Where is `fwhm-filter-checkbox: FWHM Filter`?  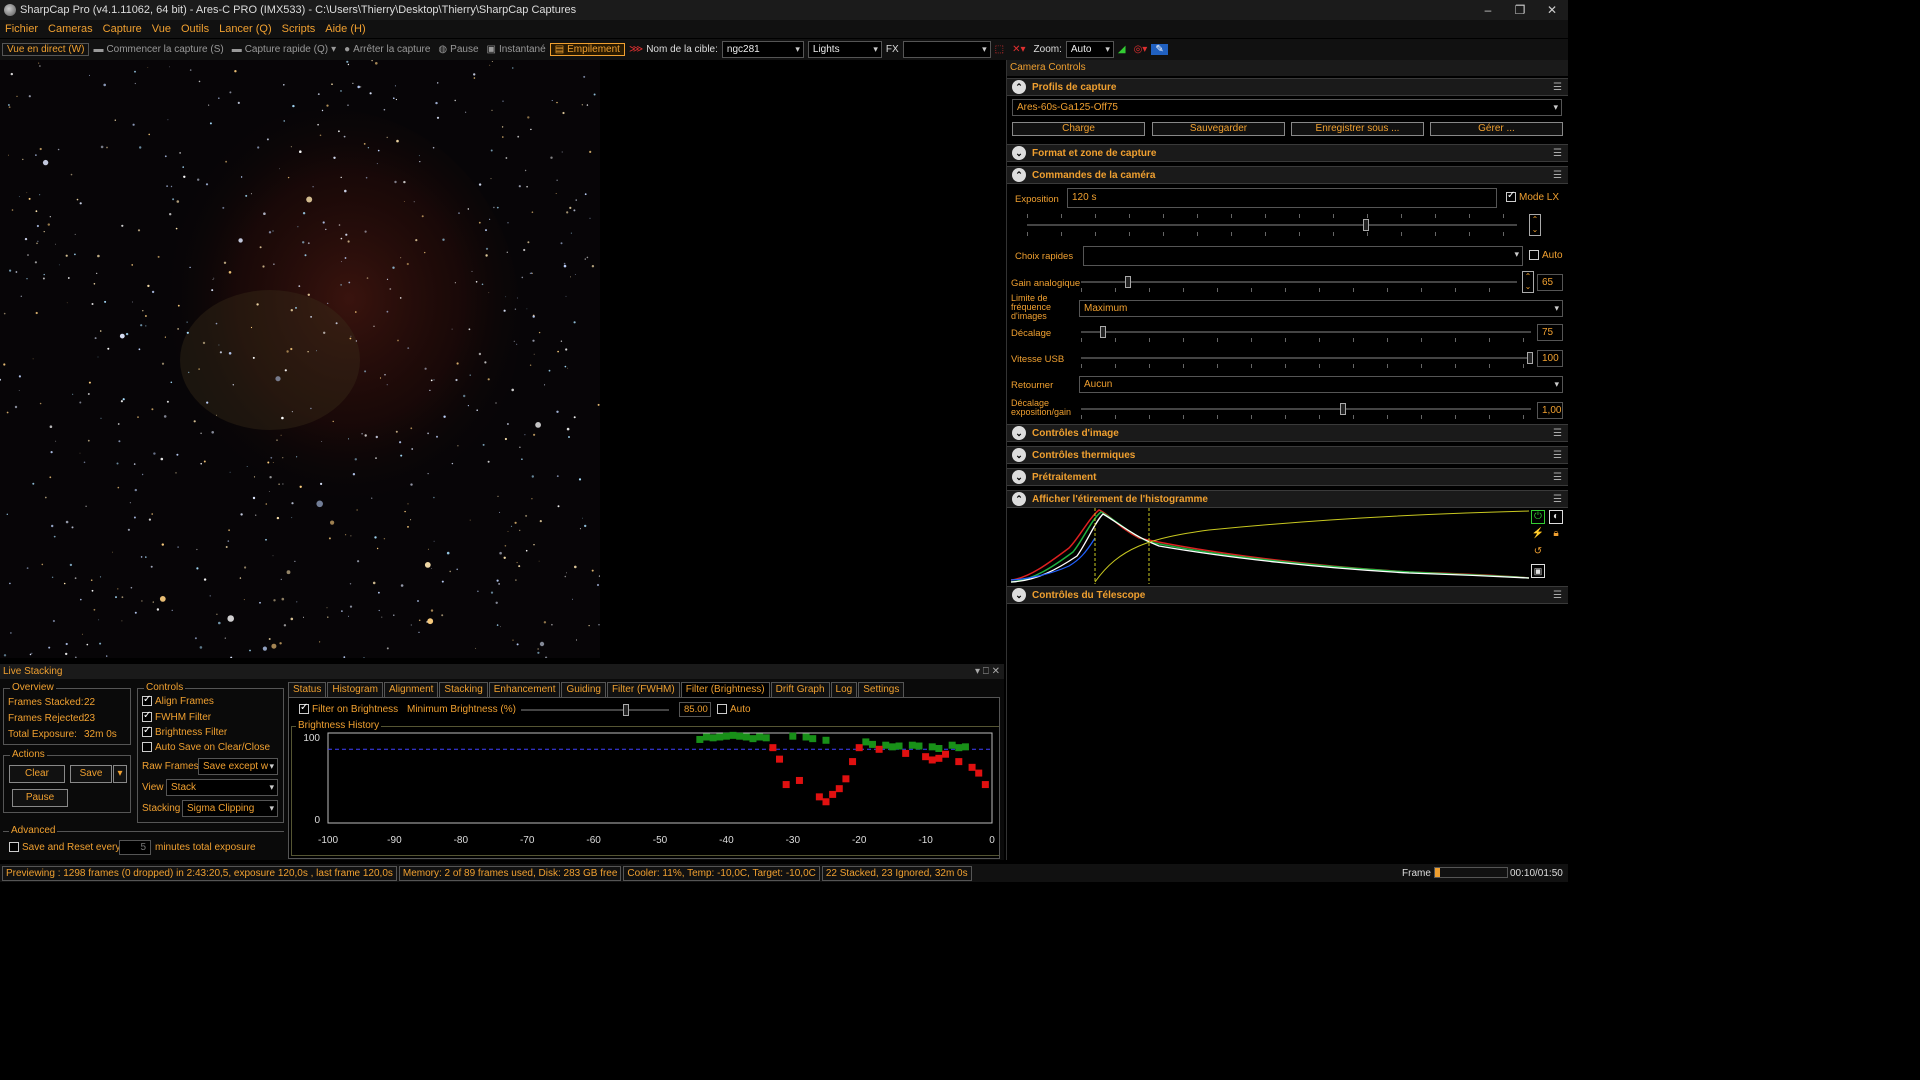 fwhm-filter-checkbox: FWHM Filter is located at coordinates (176, 716).